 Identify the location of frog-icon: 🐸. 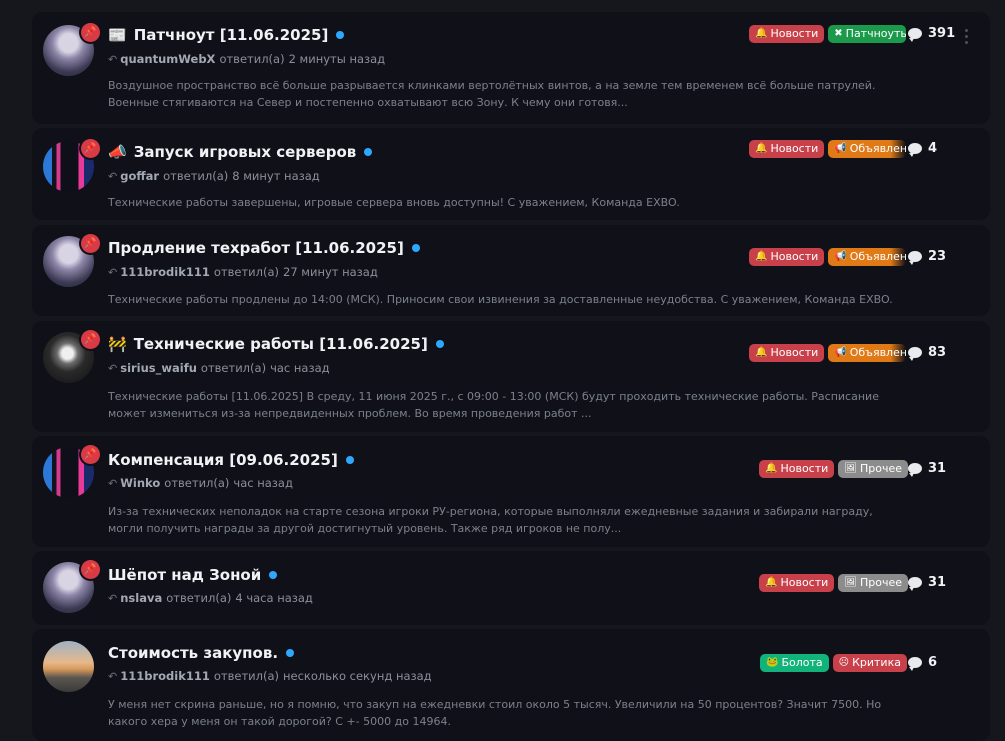
(772, 662).